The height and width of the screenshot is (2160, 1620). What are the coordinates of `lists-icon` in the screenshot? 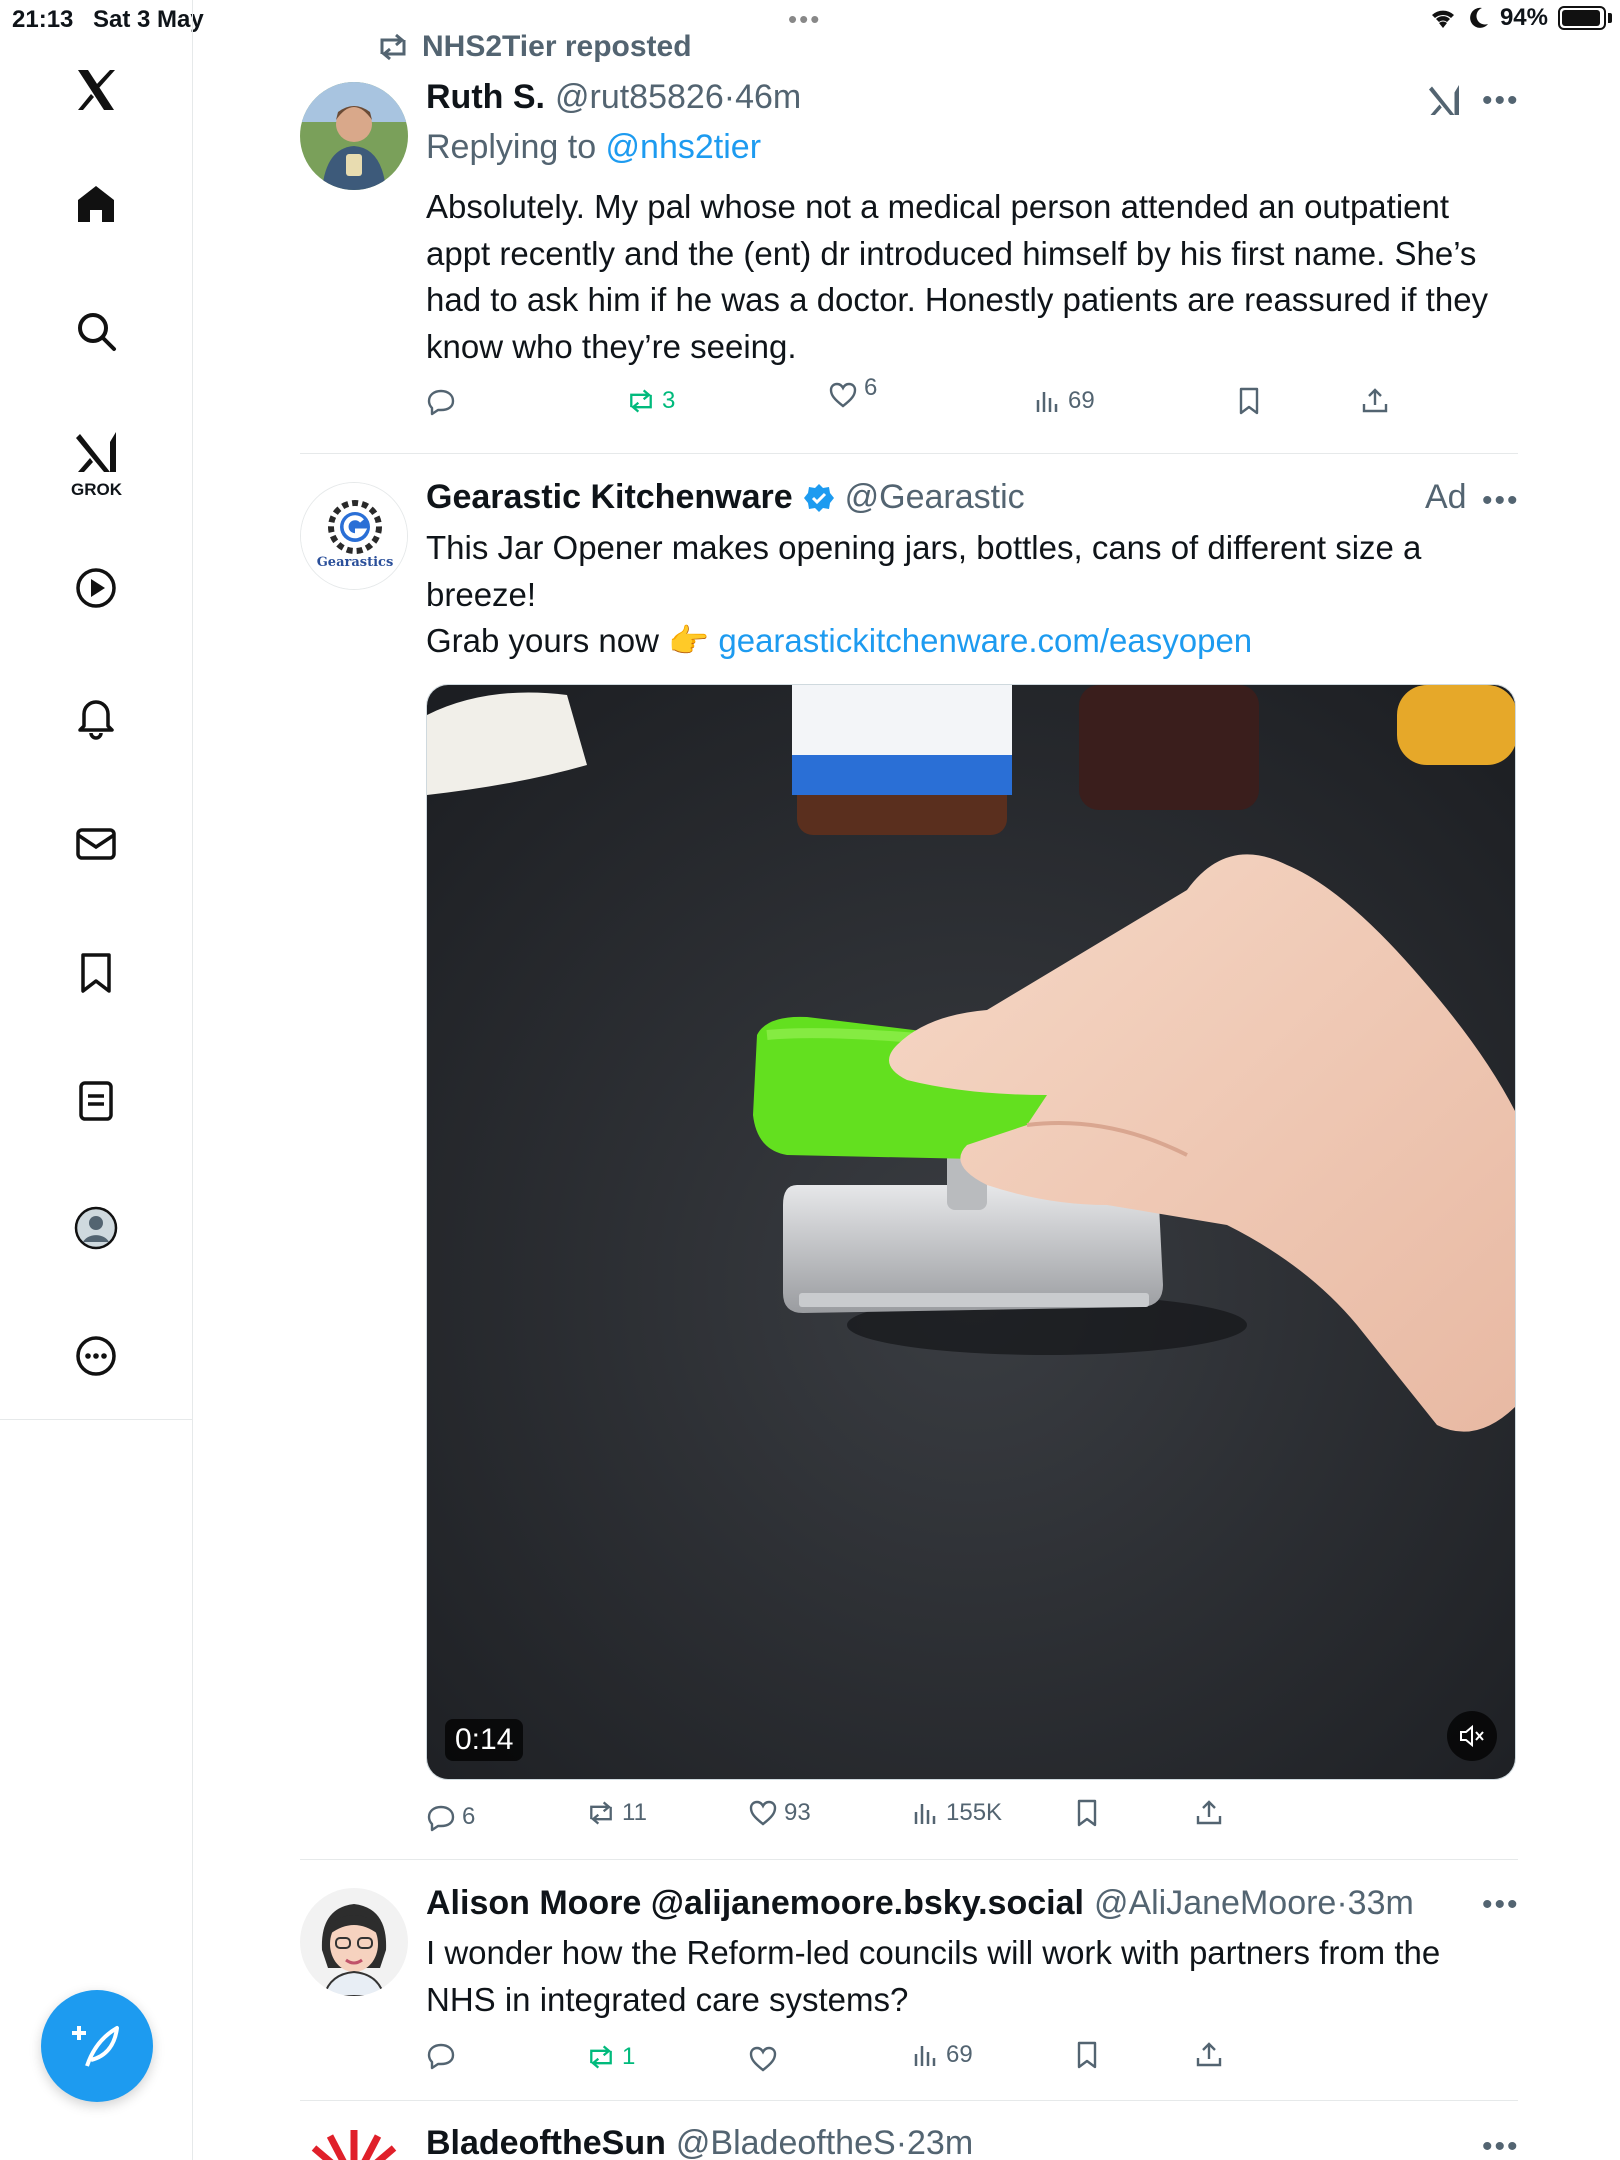 It's located at (96, 1101).